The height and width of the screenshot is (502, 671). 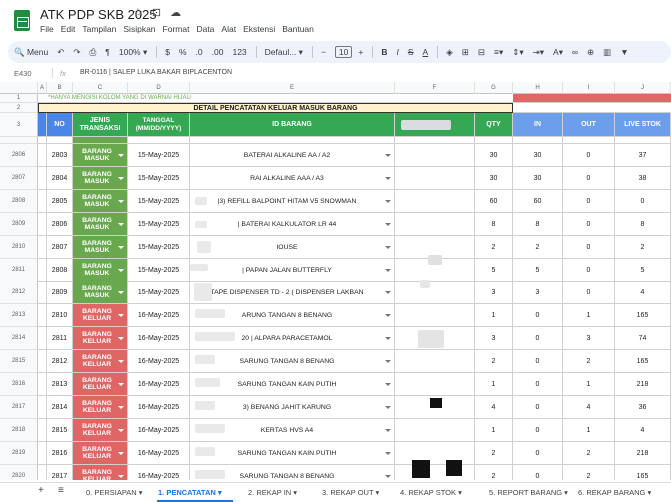 What do you see at coordinates (60, 338) in the screenshot?
I see `cell-no: 2811` at bounding box center [60, 338].